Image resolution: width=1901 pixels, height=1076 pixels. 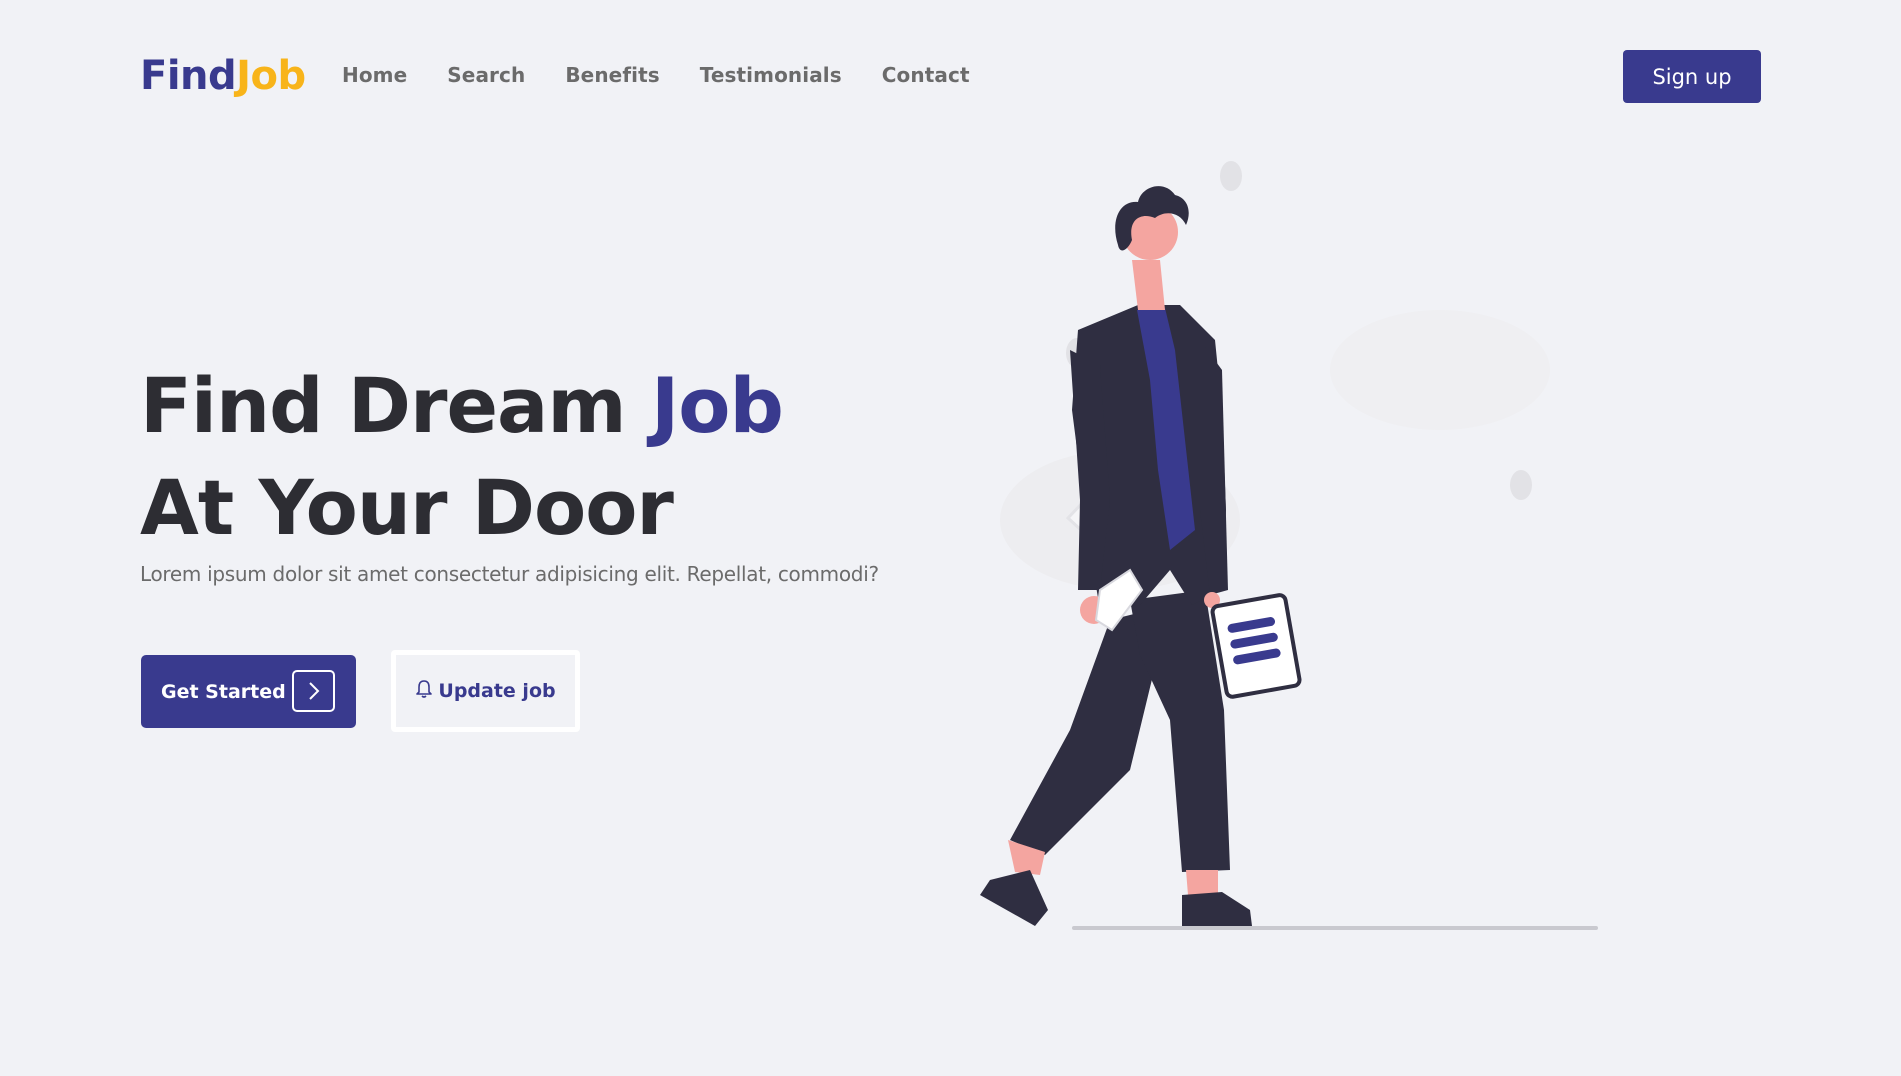 I want to click on hero-title-line2: At Your Door, so click(x=407, y=507).